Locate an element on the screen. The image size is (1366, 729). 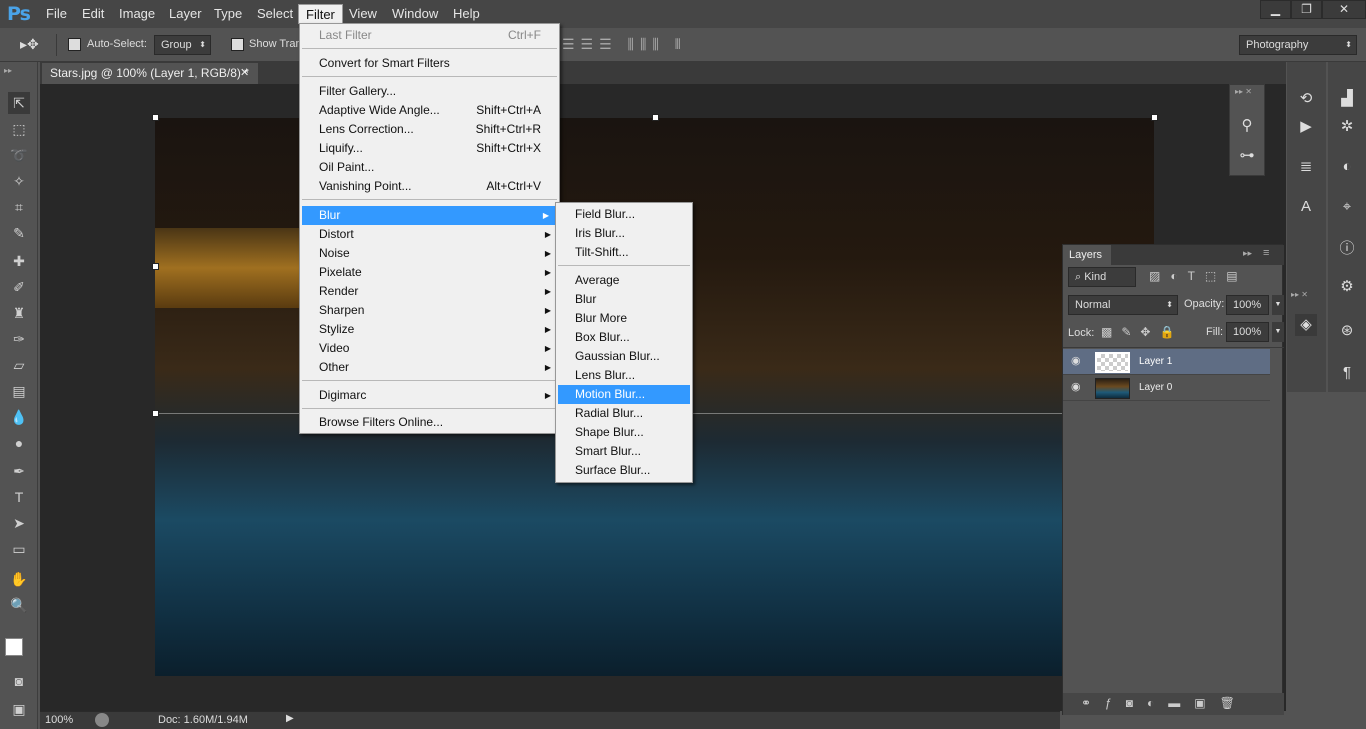
menu-item-distort: Distort ▶ is located at coordinates (429, 234).